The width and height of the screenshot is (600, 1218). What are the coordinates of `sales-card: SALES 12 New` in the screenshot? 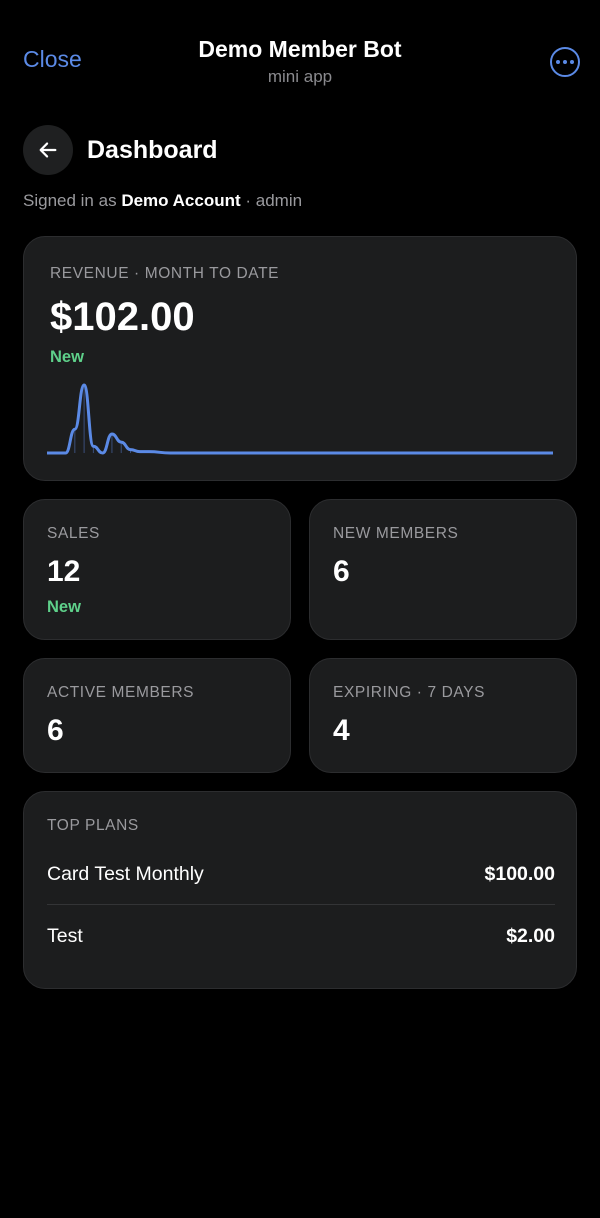 It's located at (157, 569).